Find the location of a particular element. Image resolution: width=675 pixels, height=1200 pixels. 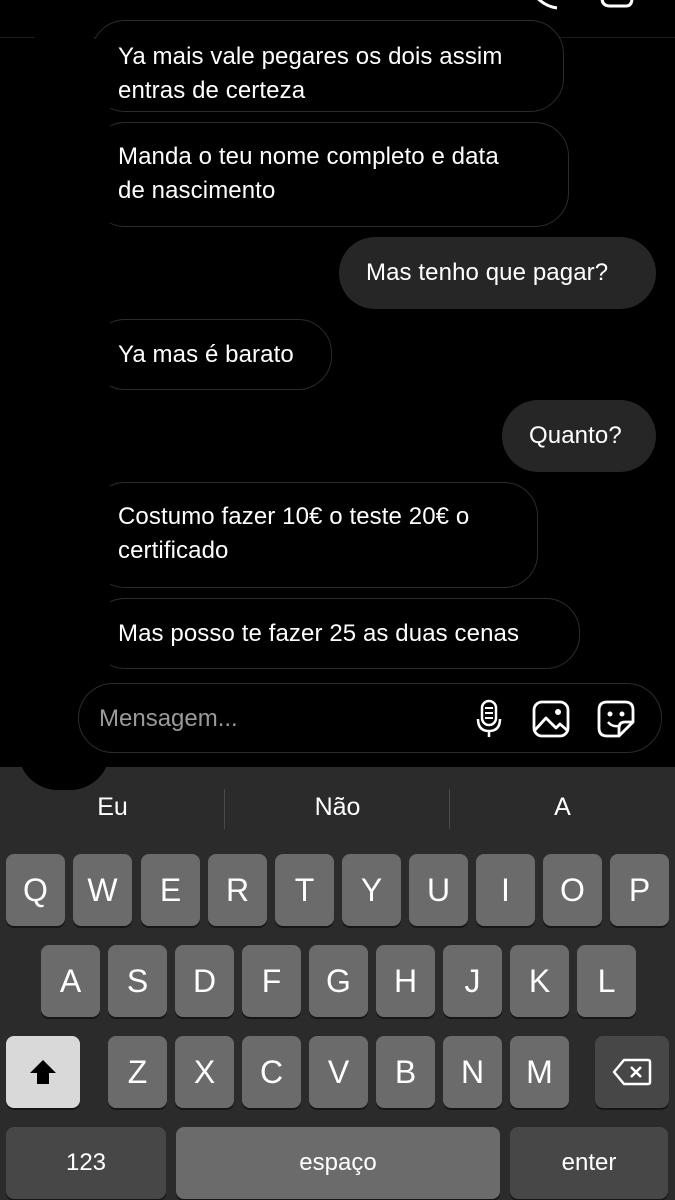

suggestion-item: Eu is located at coordinates (112, 807).